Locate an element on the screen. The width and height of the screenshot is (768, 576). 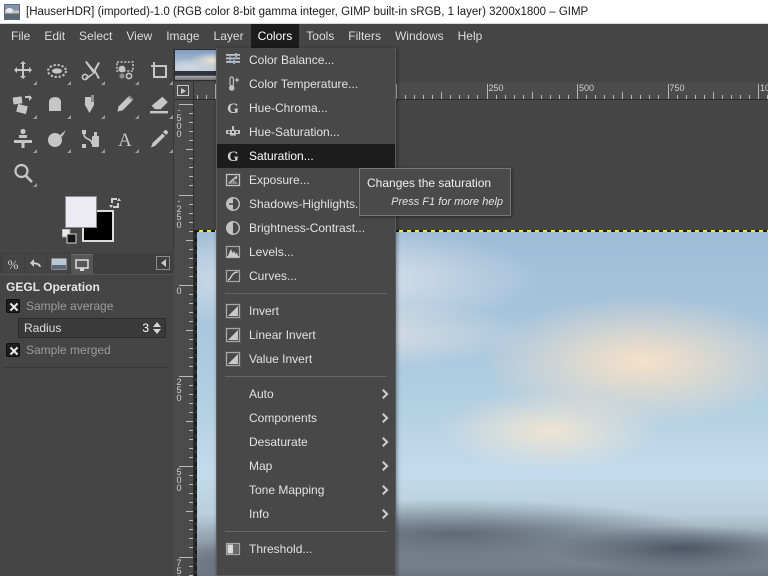
sample-average-row: Sample average is located at coordinates (87, 306).